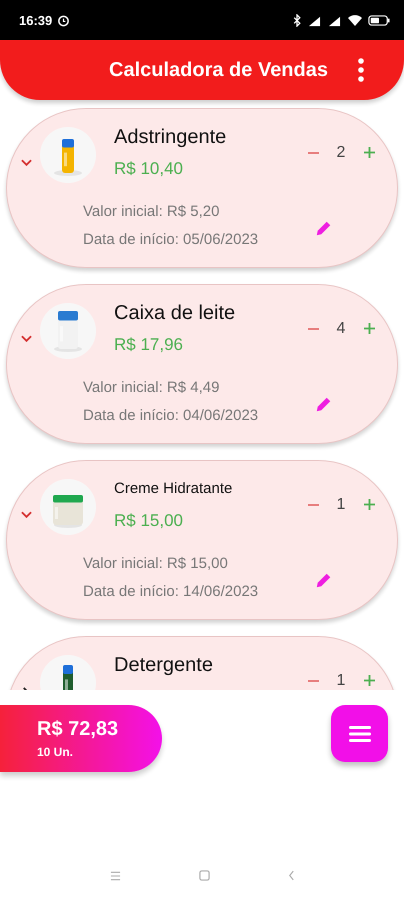 The width and height of the screenshot is (404, 900). I want to click on start-date: Data de início: 04/06/2023, so click(171, 415).